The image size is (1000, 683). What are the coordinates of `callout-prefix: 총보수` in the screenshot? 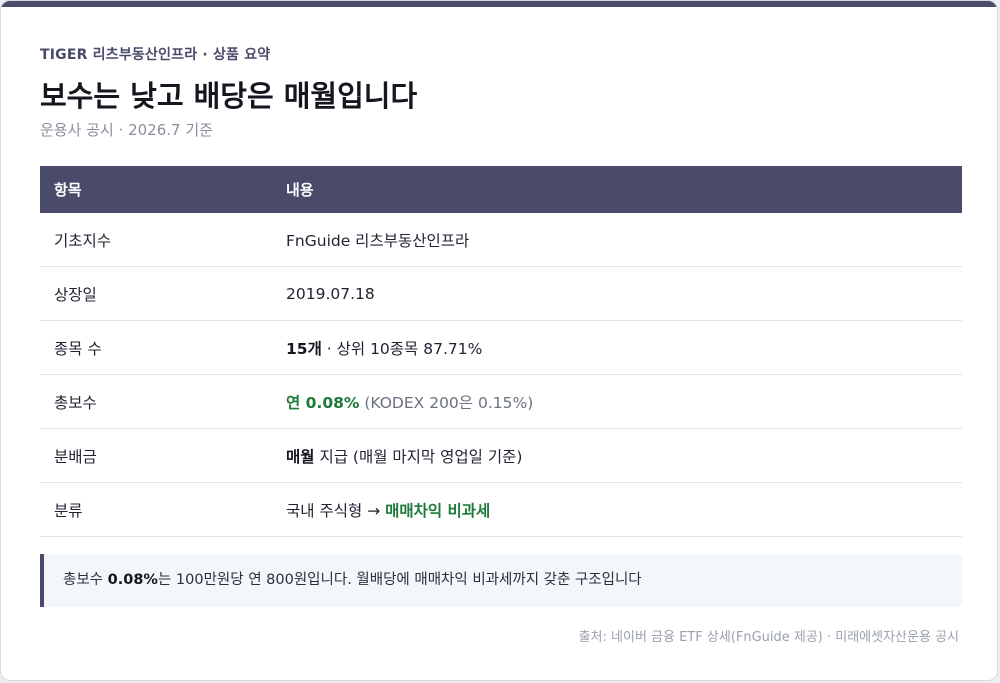 It's located at (85, 580).